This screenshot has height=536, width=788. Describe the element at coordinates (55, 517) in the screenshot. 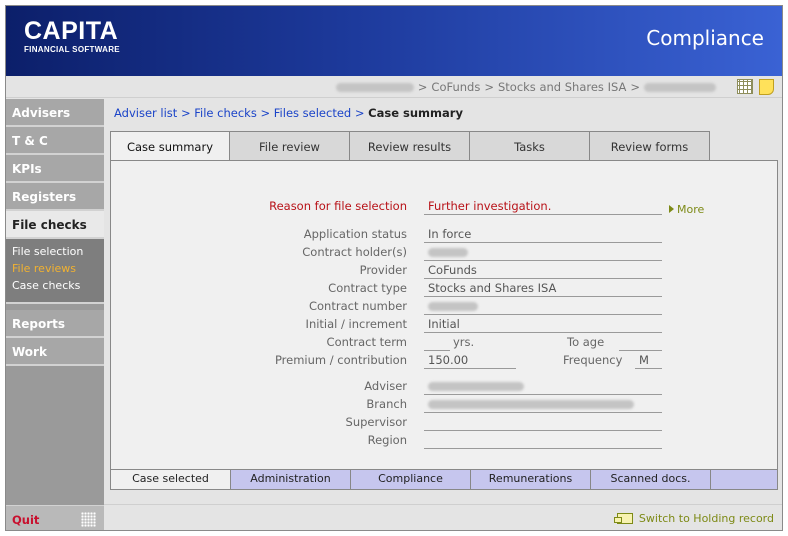

I see `quit-bar: Quit` at that location.